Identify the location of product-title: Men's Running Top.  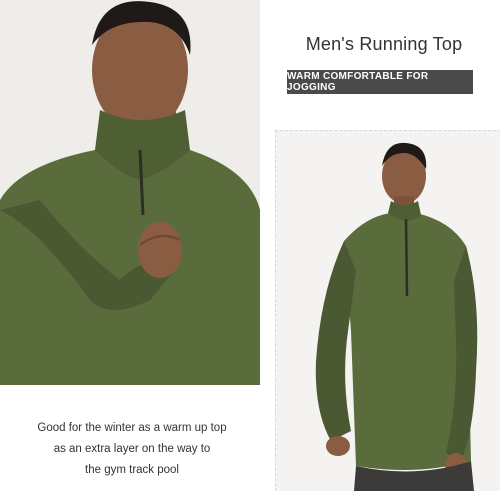
(384, 44).